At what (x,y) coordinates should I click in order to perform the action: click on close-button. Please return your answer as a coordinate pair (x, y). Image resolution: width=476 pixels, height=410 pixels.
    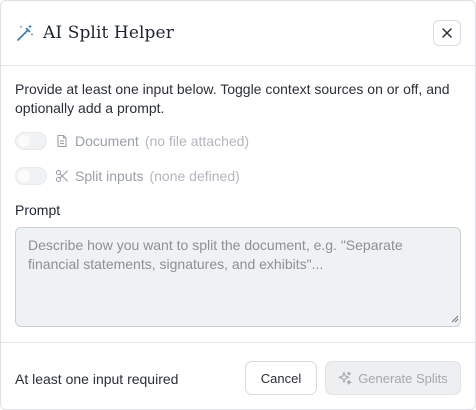
    Looking at the image, I should click on (447, 33).